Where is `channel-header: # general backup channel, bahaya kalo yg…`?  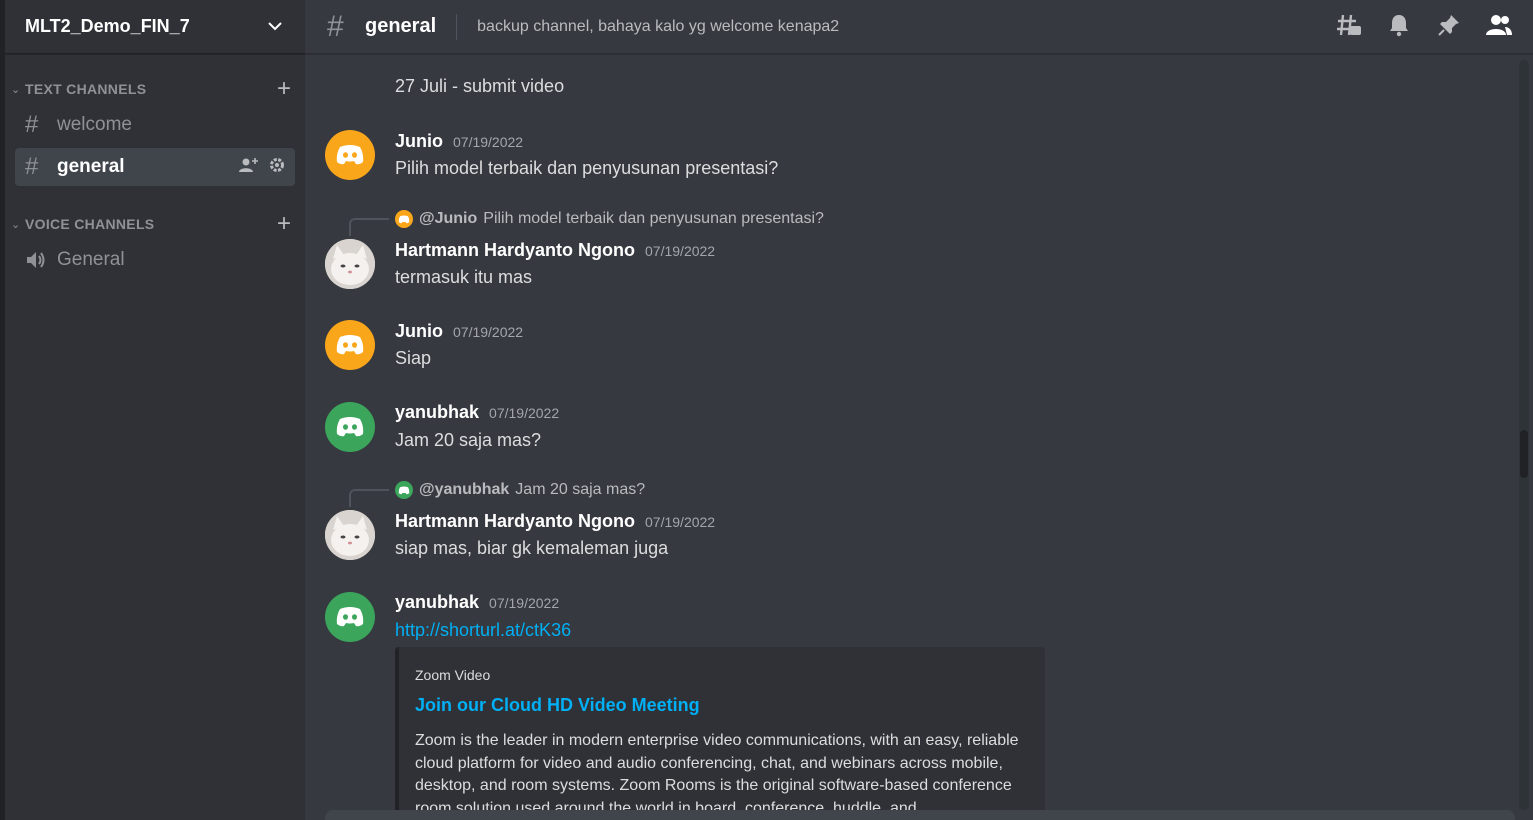
channel-header: # general backup channel, bahaya kalo yg… is located at coordinates (919, 27).